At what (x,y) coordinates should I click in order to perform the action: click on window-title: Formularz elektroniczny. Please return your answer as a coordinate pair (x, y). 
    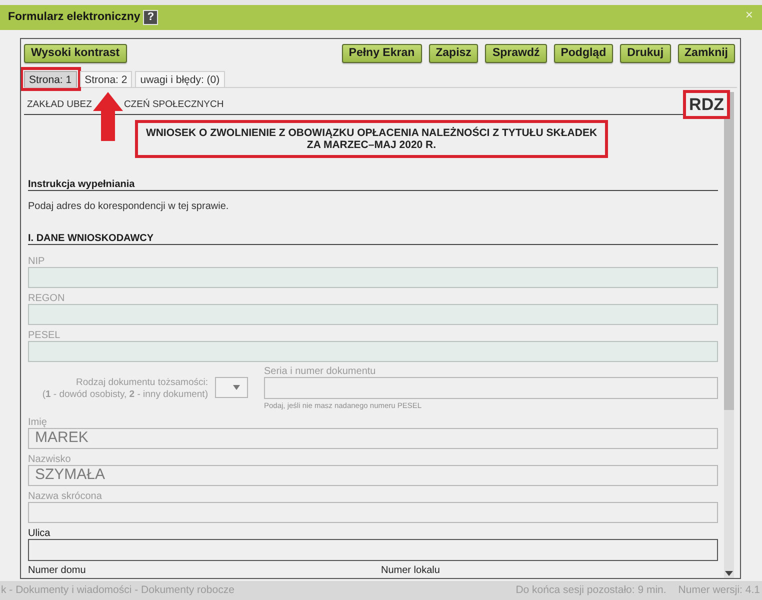
    Looking at the image, I should click on (74, 17).